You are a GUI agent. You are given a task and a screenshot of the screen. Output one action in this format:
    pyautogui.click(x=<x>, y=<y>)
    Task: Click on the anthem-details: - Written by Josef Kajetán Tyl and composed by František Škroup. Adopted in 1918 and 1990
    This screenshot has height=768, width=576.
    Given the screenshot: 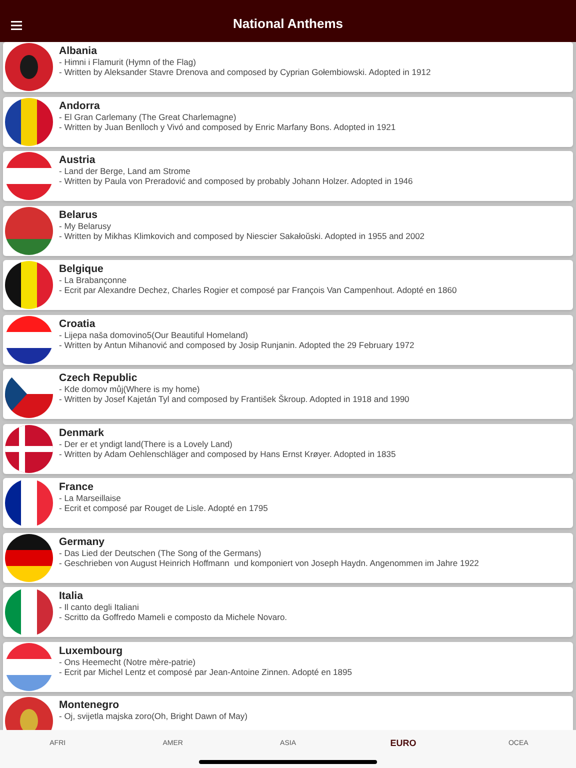 What is the action you would take?
    pyautogui.click(x=234, y=399)
    